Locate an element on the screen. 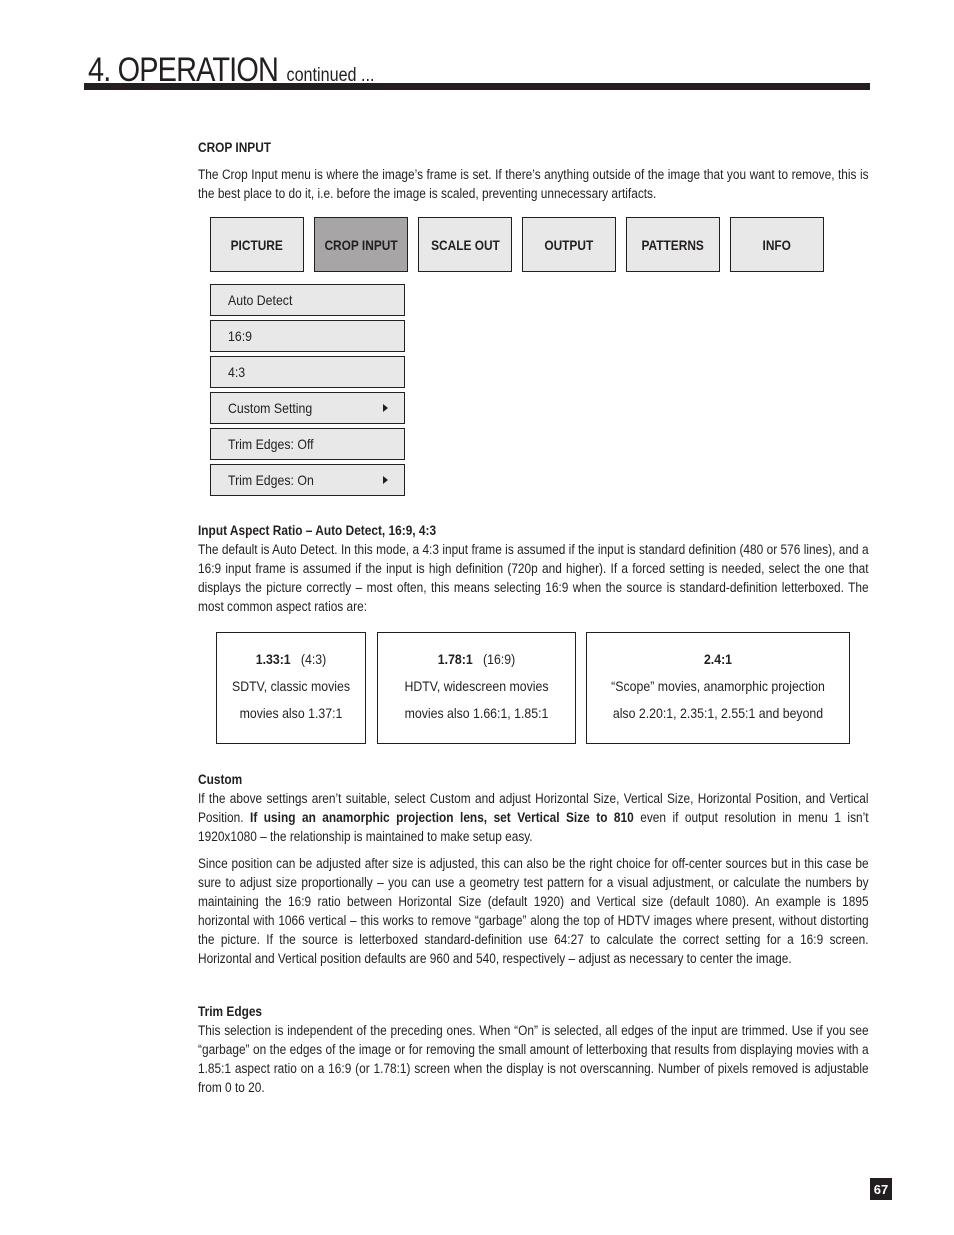 The image size is (954, 1235). header-rule is located at coordinates (477, 86).